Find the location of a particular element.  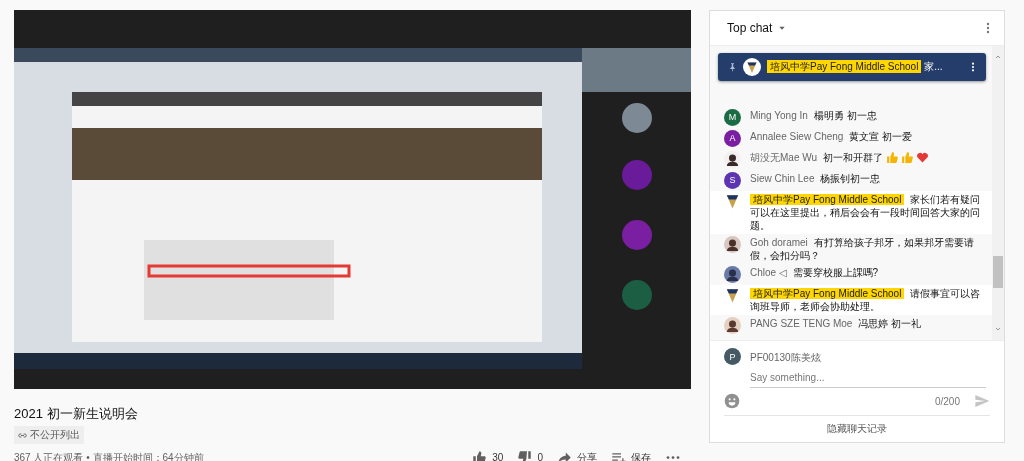

chat-message: 培风中学Pay Fong Middle School 家长们若有疑问可以在这里提出，稍后会会有一段时间回答大家的问题。 is located at coordinates (866, 212).